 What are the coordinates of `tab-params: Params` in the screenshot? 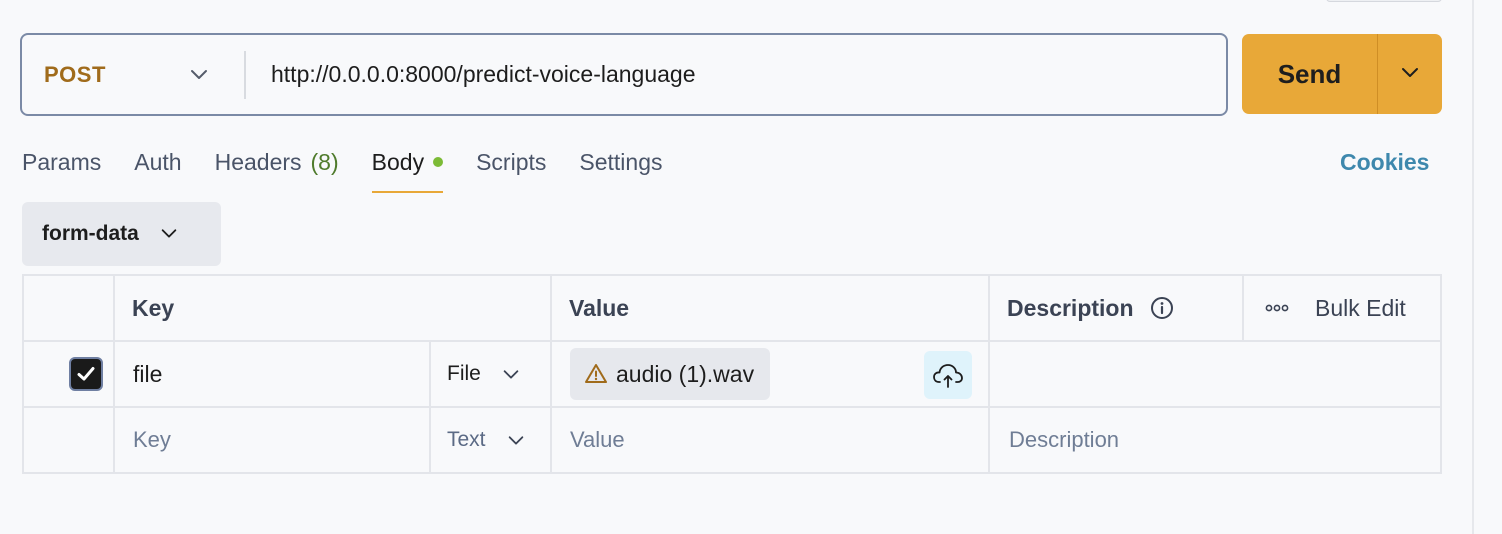 It's located at (61, 169).